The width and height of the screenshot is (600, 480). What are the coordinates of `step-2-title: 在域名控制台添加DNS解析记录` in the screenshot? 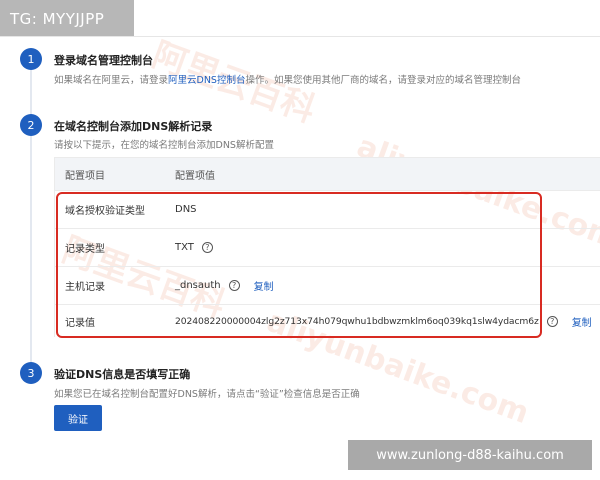 It's located at (133, 126).